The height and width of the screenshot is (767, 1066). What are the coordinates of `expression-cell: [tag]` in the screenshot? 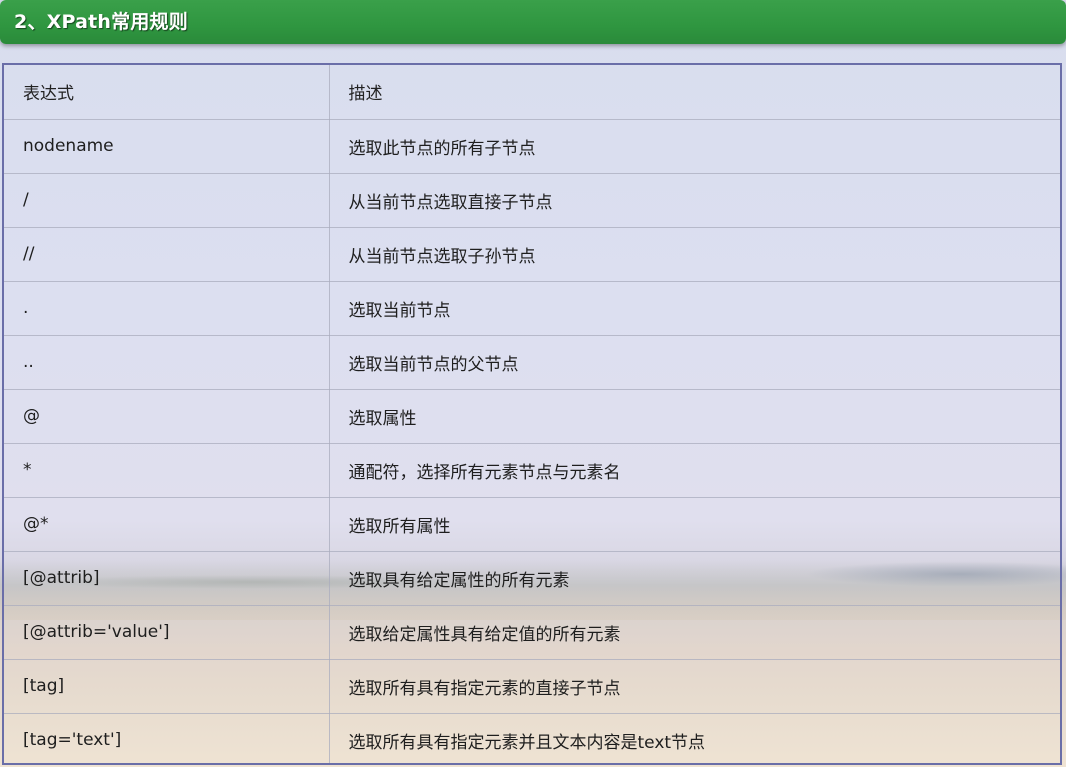 It's located at (167, 686).